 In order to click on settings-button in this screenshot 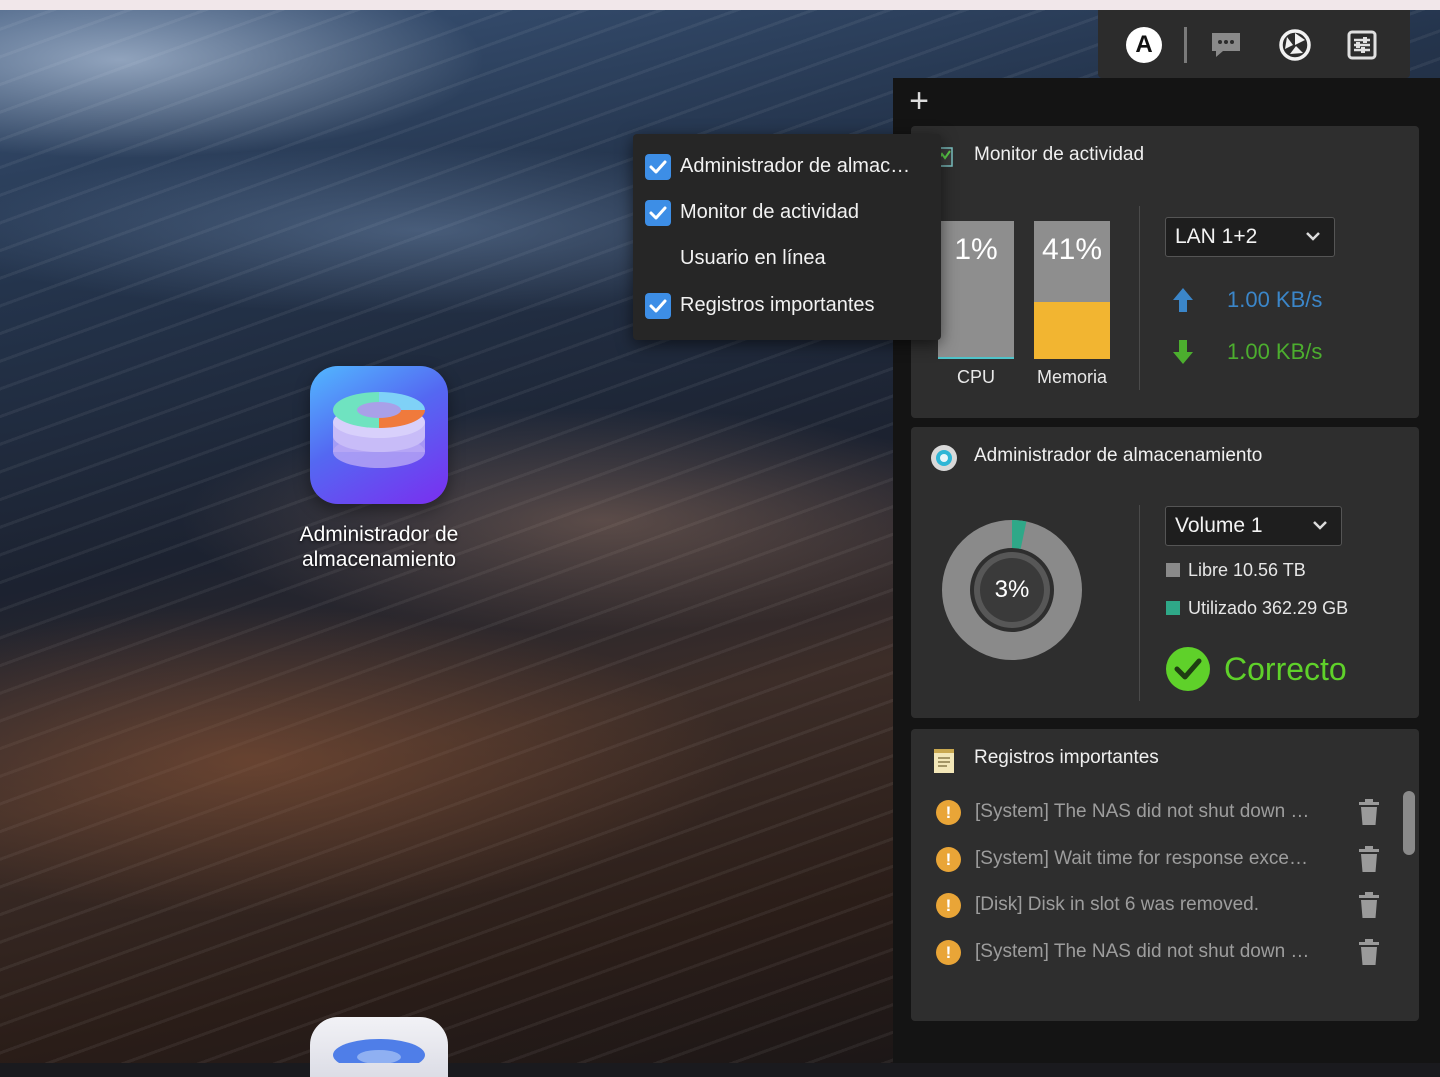, I will do `click(1362, 45)`.